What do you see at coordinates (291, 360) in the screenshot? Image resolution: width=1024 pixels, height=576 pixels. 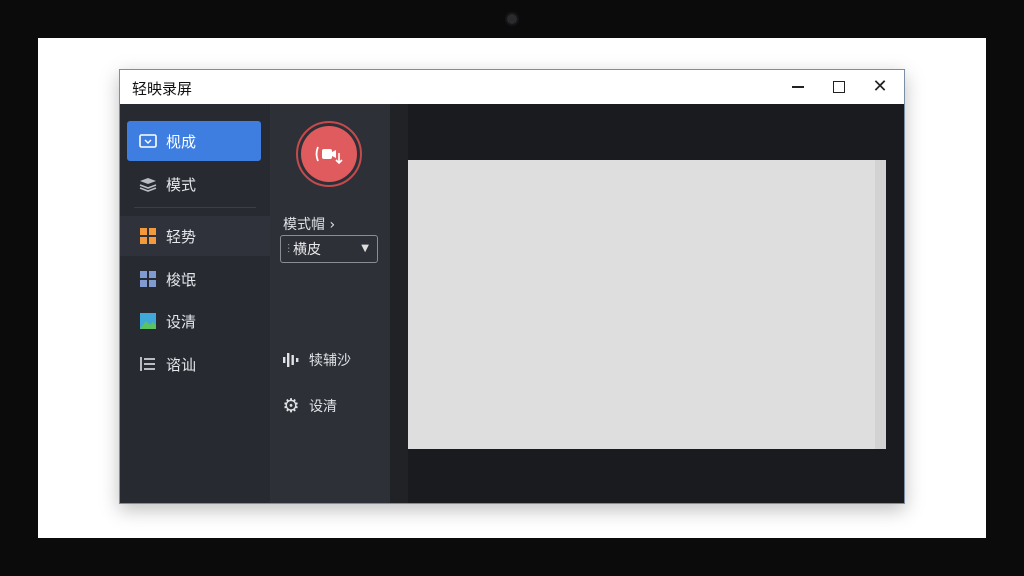 I see `audio-waveform-icon` at bounding box center [291, 360].